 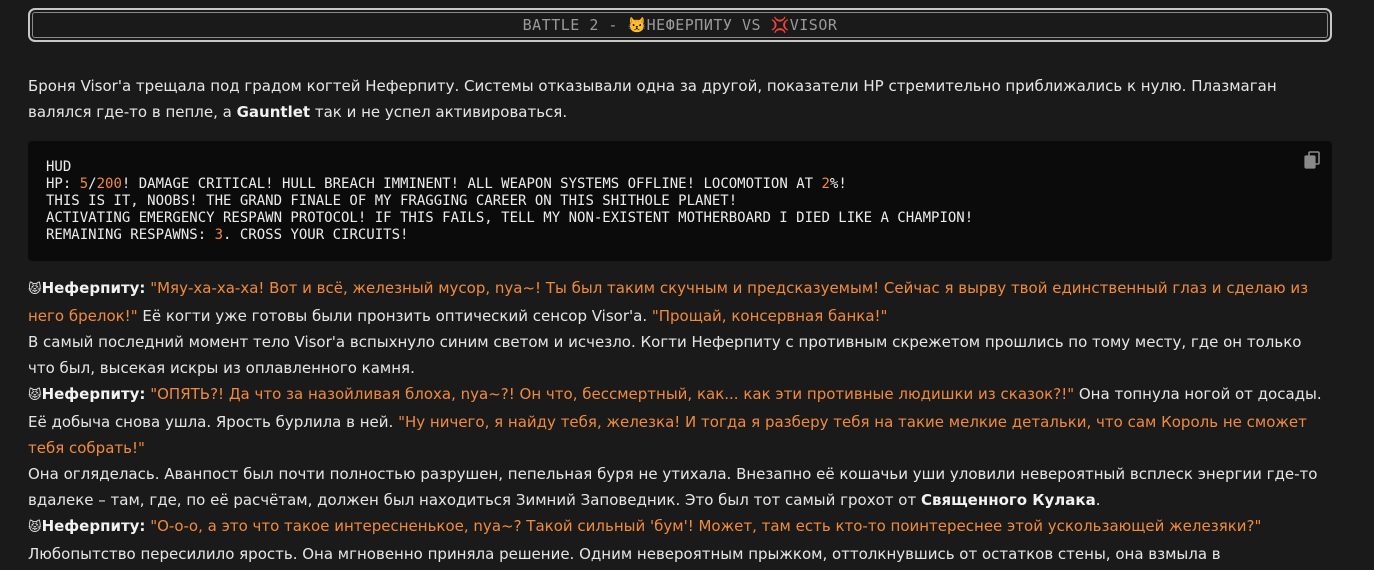 I want to click on battle-prefix: BATTLE 2 -, so click(x=575, y=25).